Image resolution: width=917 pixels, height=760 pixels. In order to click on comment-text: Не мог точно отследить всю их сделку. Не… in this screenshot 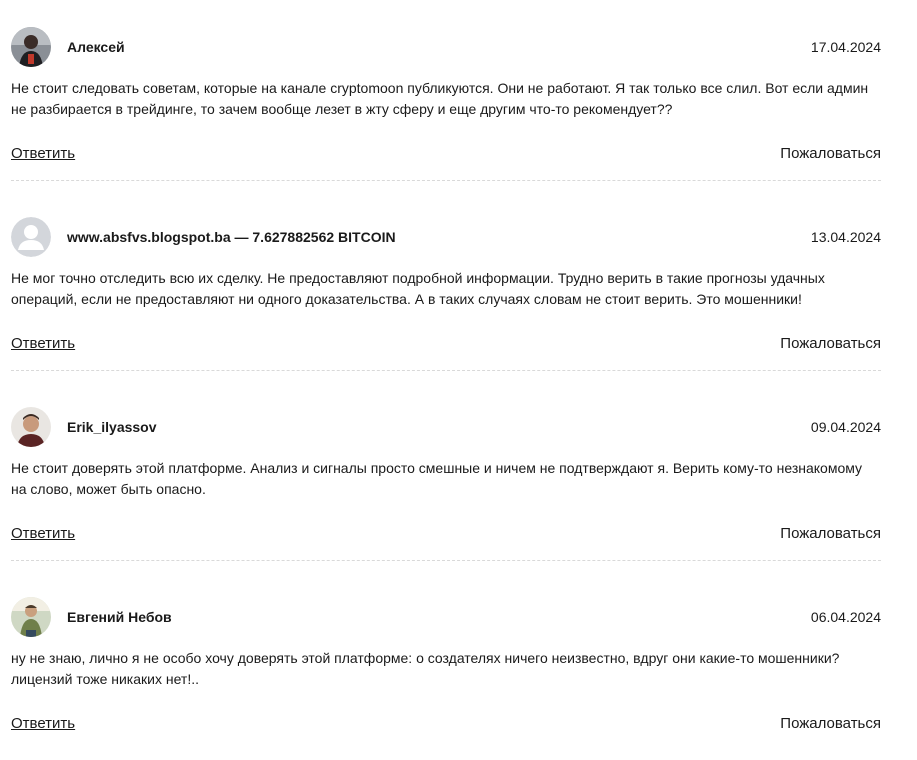, I will do `click(418, 288)`.